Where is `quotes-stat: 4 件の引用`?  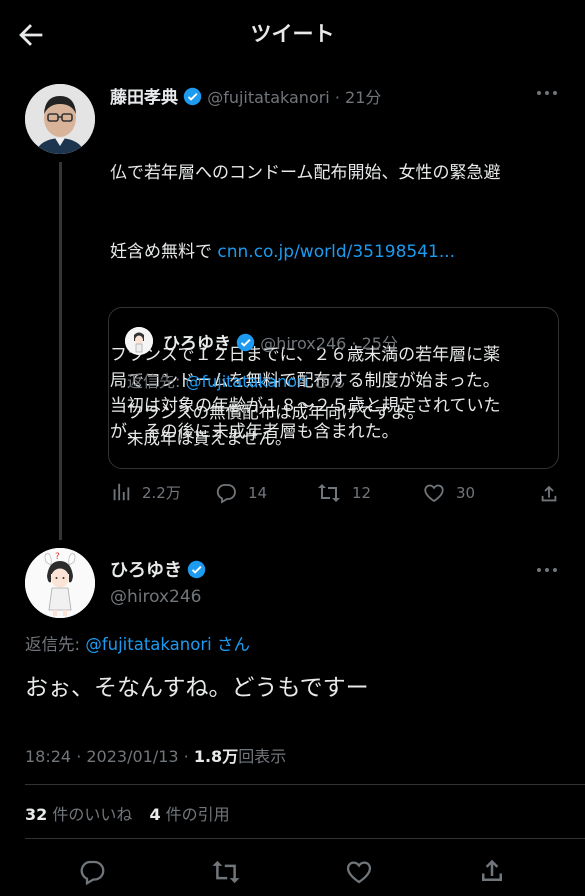
quotes-stat: 4 件の引用 is located at coordinates (189, 814).